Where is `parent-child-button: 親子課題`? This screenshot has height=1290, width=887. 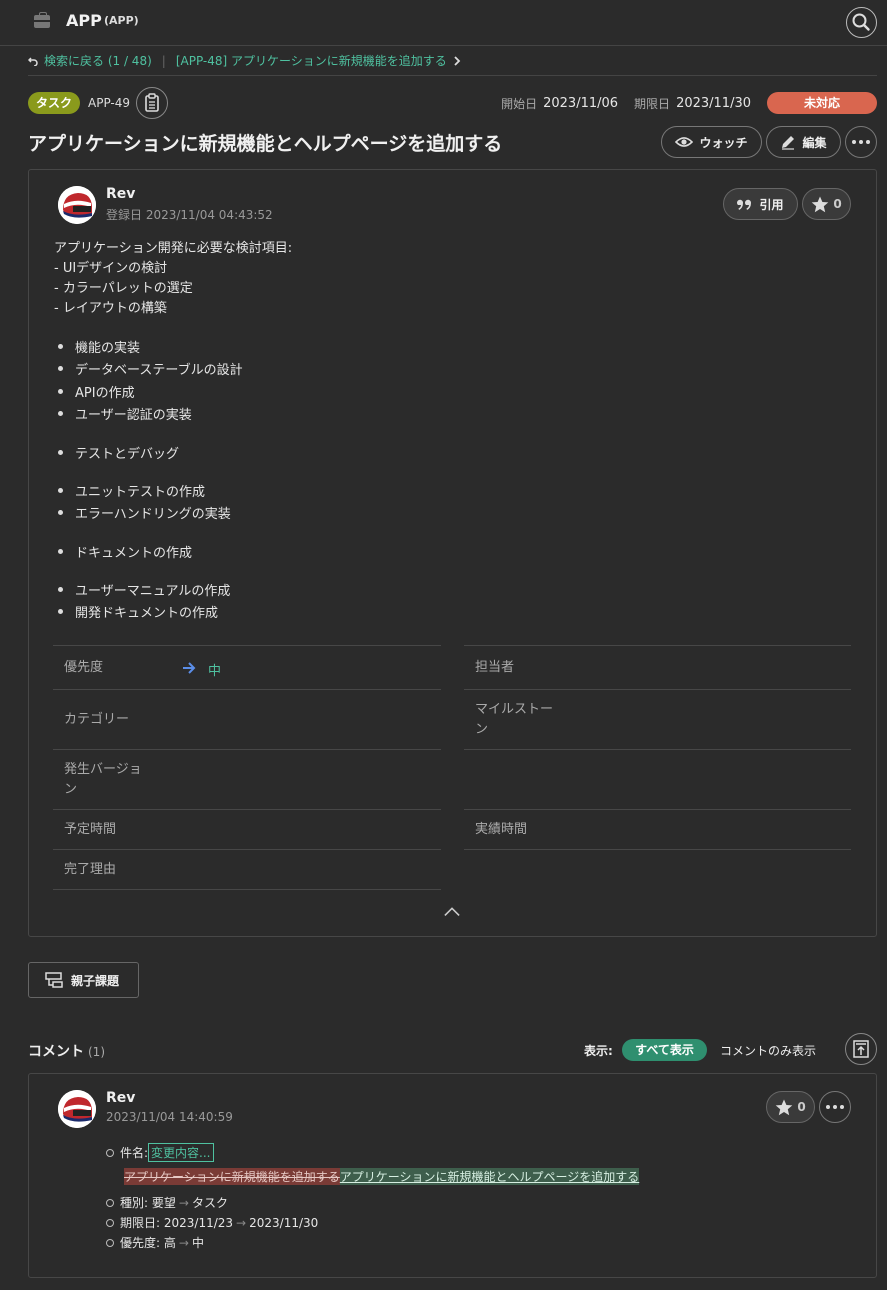 parent-child-button: 親子課題 is located at coordinates (83, 980).